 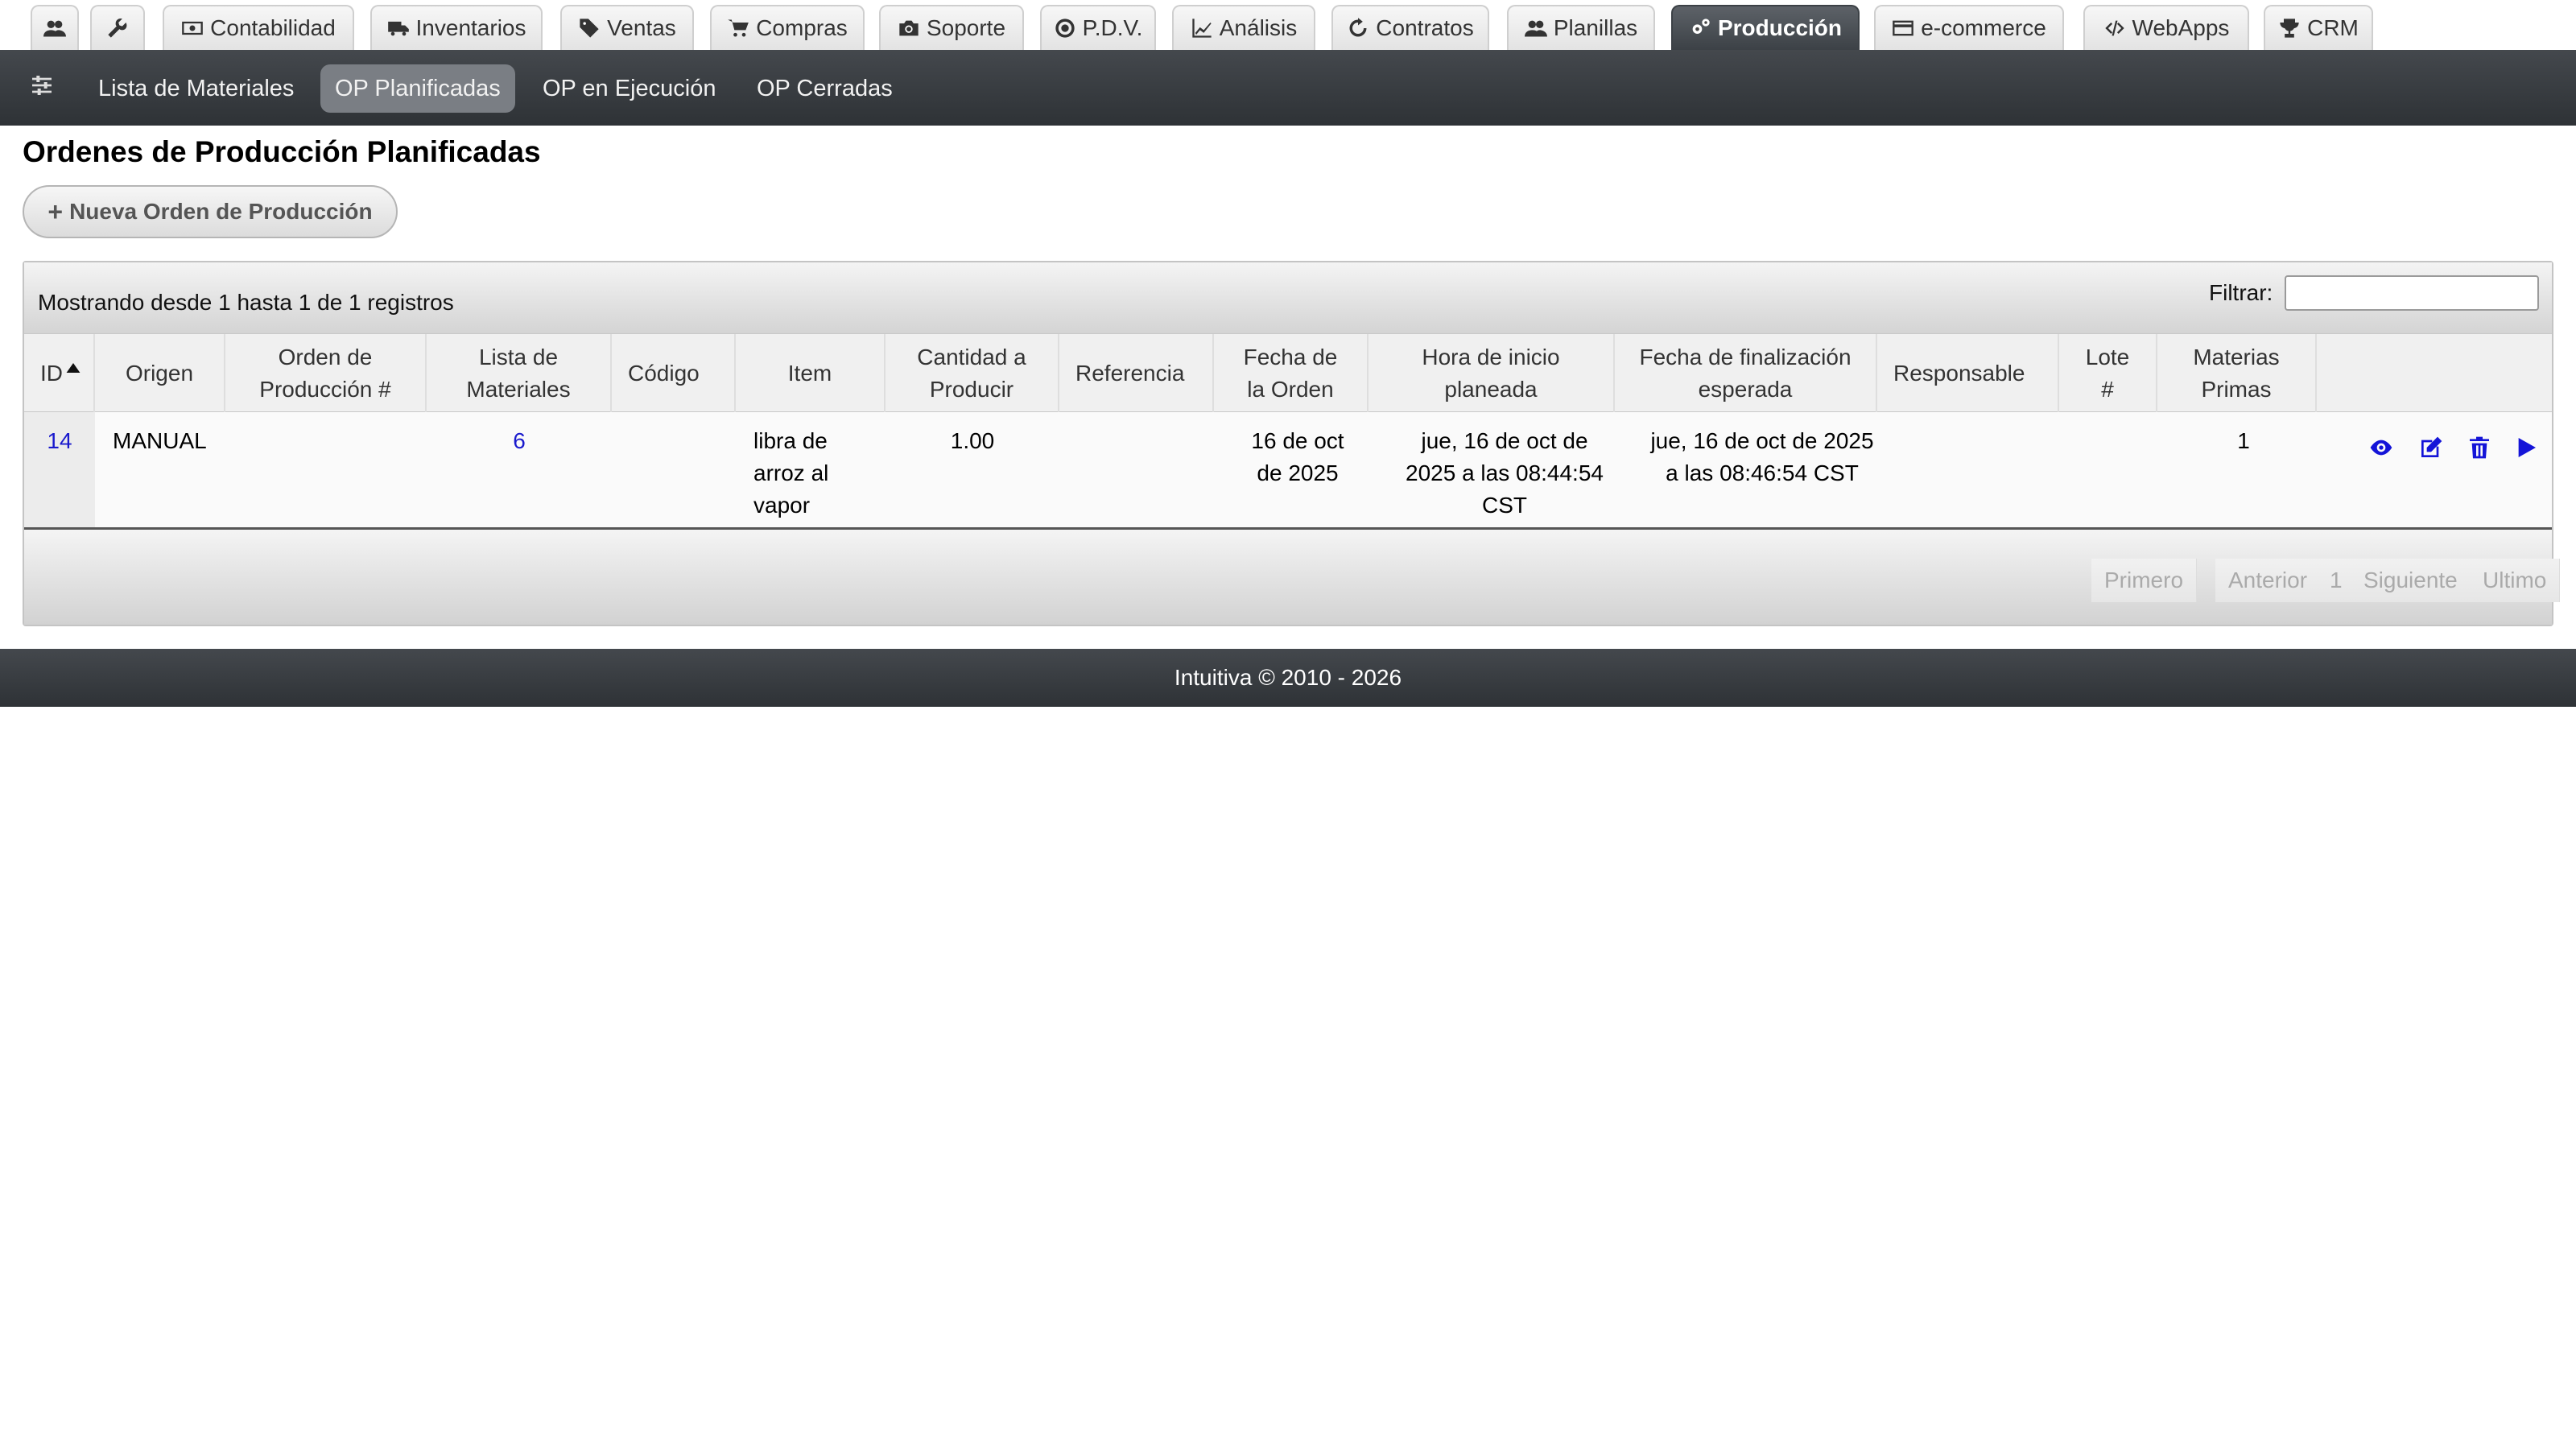 What do you see at coordinates (629, 88) in the screenshot?
I see `subnav-op-ejecucion: OP en Ejecución` at bounding box center [629, 88].